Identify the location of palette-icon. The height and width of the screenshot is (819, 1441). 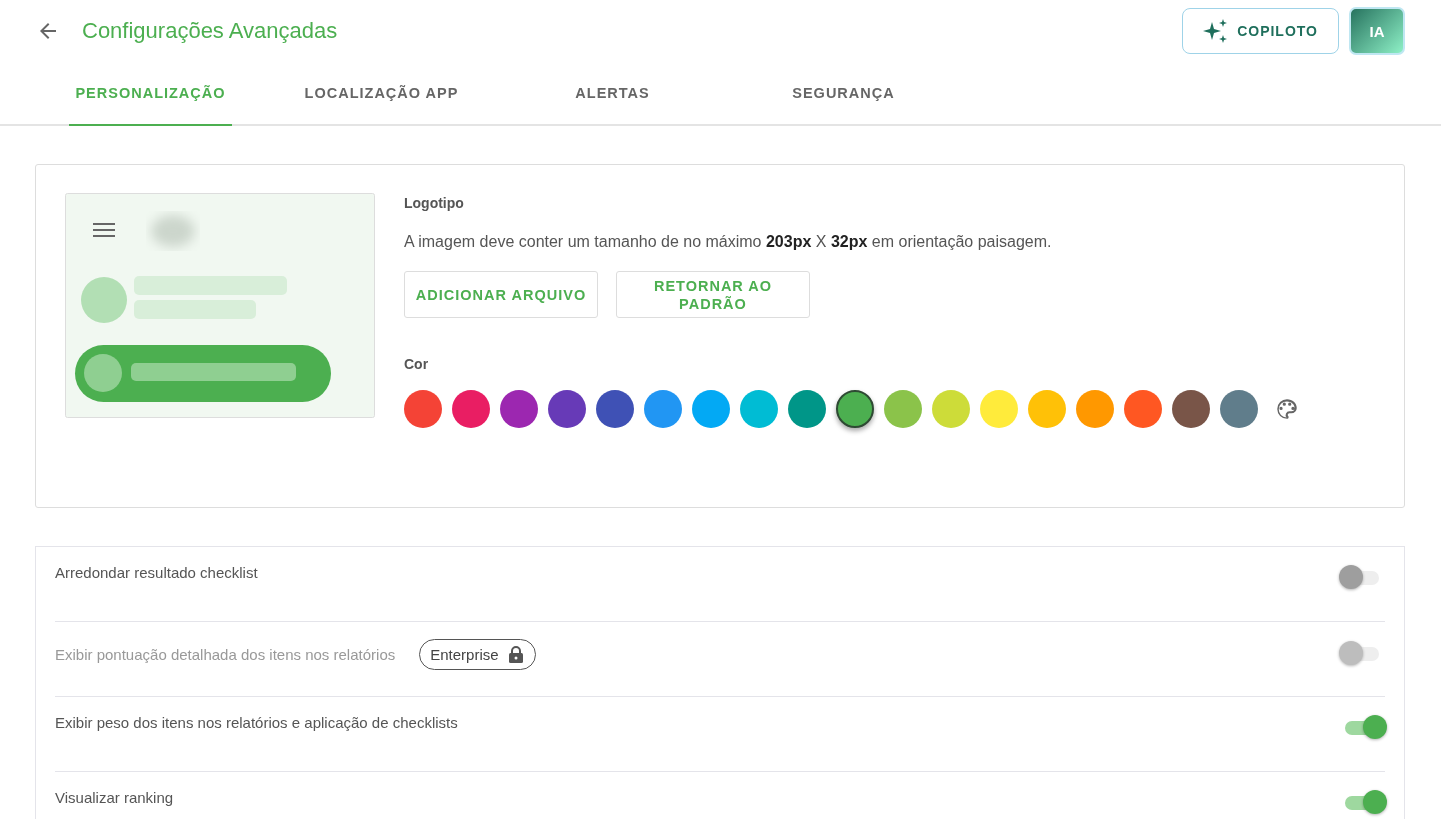
(1287, 409).